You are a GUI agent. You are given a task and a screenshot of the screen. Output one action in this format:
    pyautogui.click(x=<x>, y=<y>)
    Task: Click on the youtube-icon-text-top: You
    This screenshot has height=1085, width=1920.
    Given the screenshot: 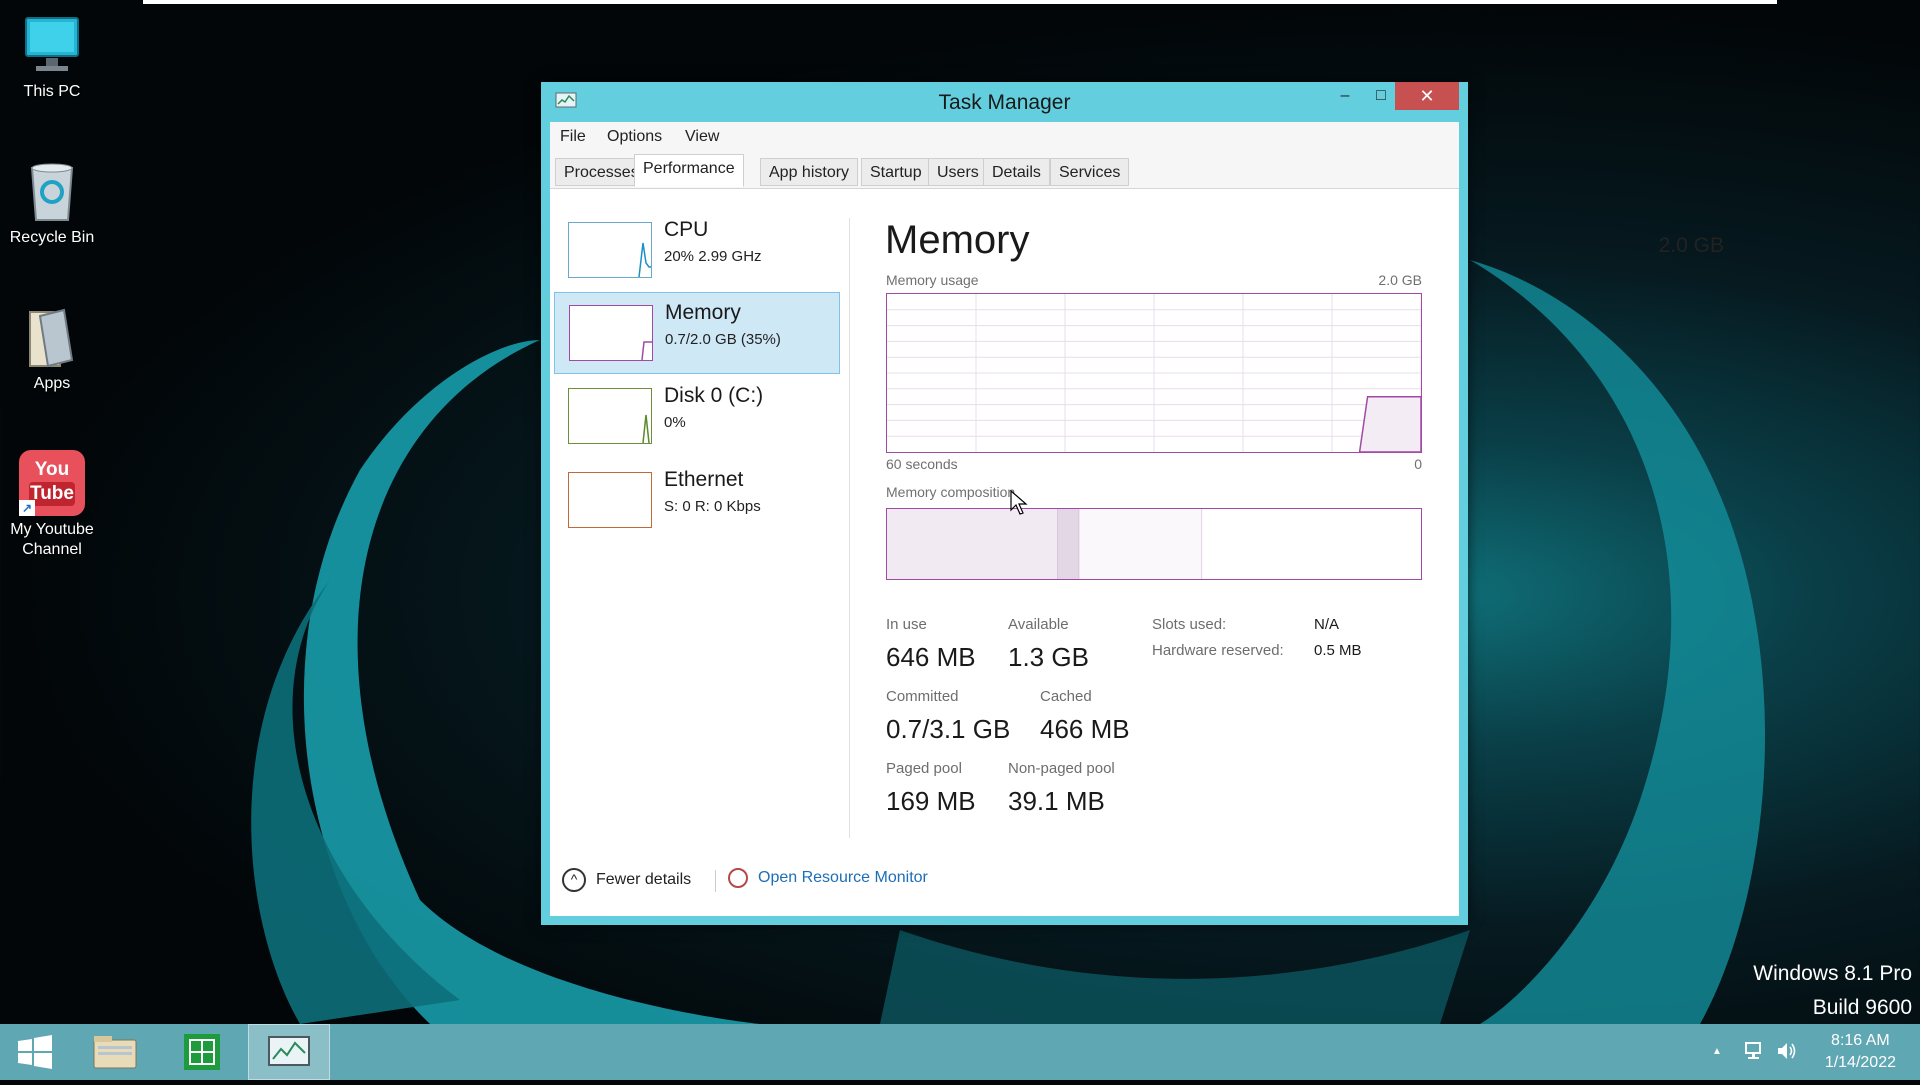 What is the action you would take?
    pyautogui.click(x=52, y=469)
    